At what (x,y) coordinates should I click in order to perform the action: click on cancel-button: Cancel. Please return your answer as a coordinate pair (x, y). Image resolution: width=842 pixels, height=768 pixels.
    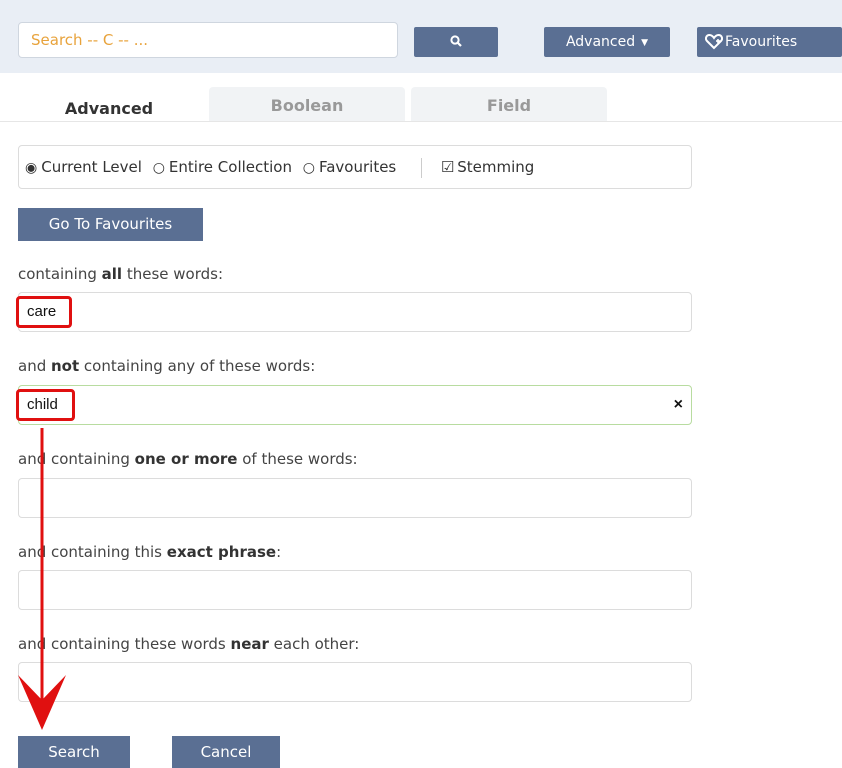
    Looking at the image, I should click on (226, 752).